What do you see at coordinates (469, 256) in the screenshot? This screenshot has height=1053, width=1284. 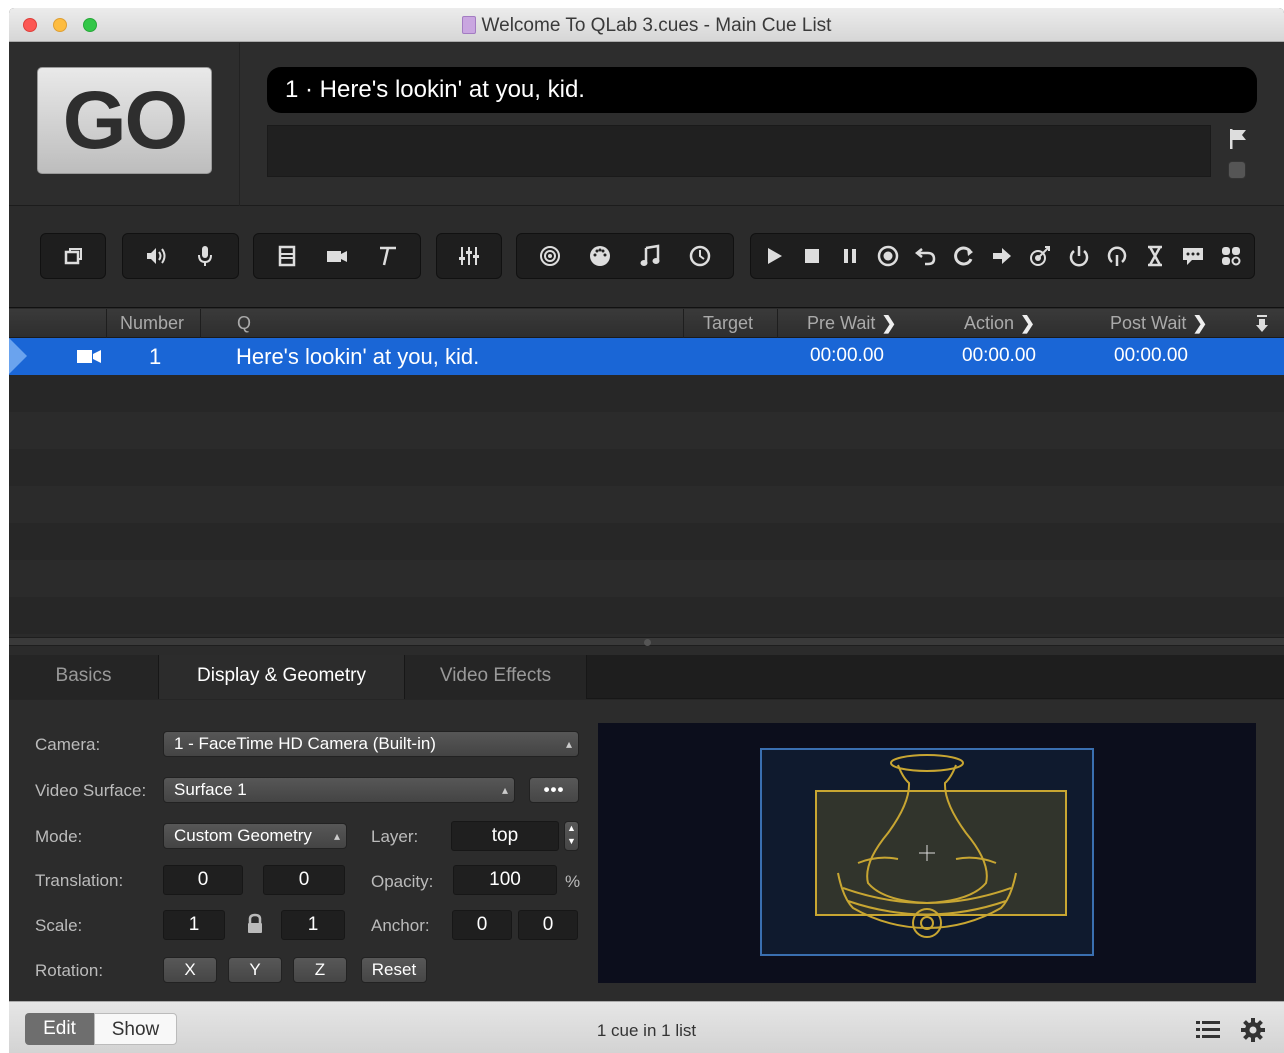 I see `fade-cue-icon` at bounding box center [469, 256].